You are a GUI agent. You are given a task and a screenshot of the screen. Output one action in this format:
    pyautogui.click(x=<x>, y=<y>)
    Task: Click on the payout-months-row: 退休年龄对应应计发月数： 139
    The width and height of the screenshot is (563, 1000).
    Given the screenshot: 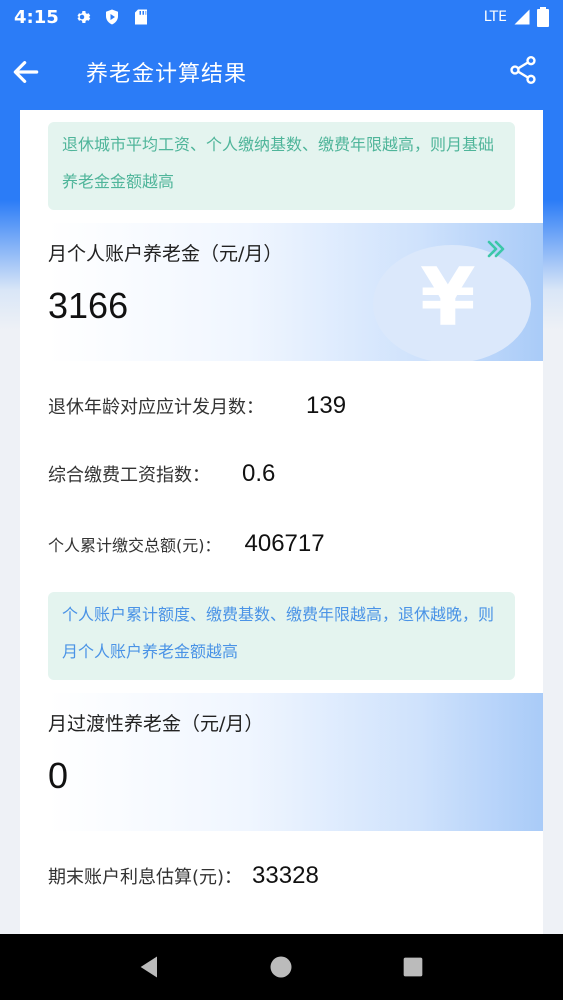 What is the action you would take?
    pyautogui.click(x=197, y=406)
    